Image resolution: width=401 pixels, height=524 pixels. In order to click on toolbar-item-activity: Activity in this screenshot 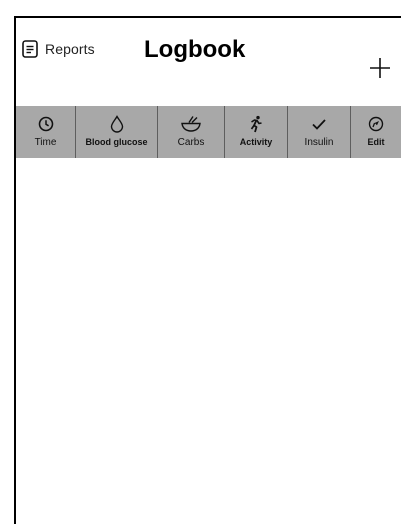, I will do `click(256, 132)`.